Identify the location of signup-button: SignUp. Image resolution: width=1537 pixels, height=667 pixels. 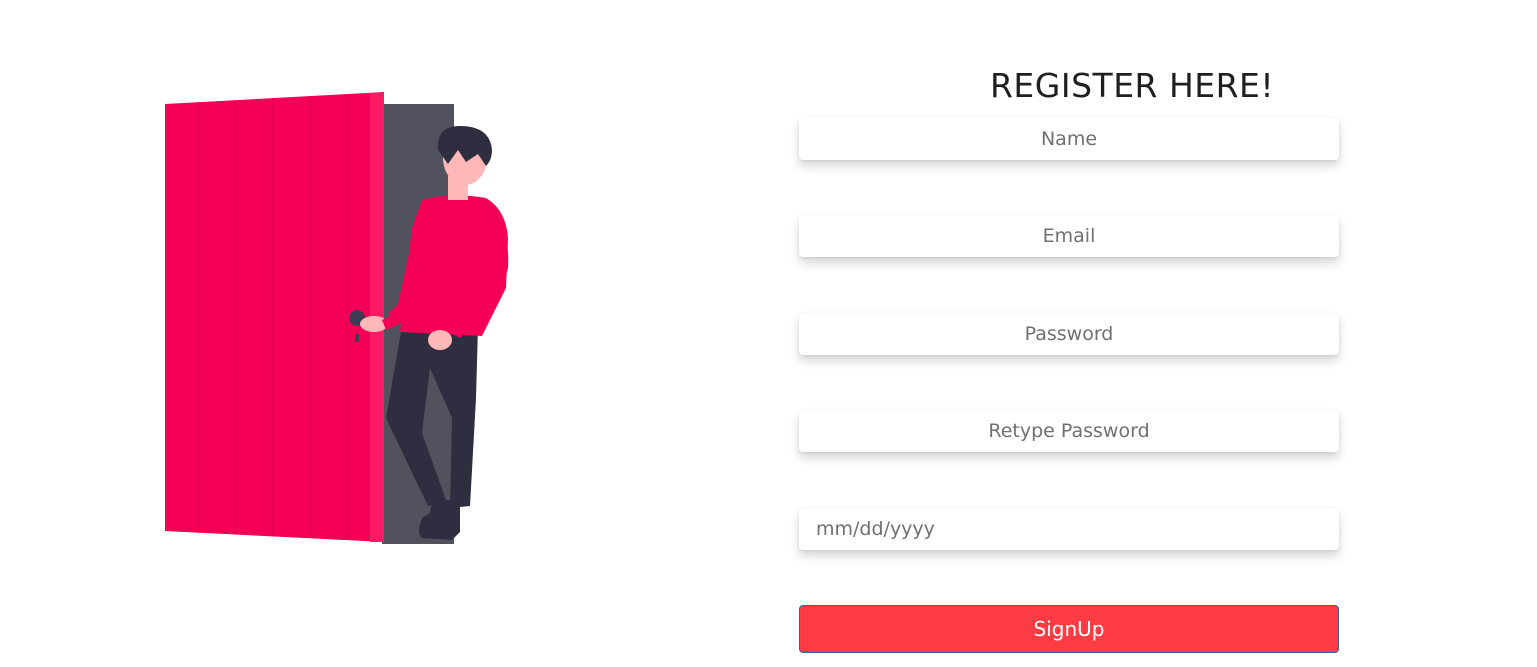
(1069, 629).